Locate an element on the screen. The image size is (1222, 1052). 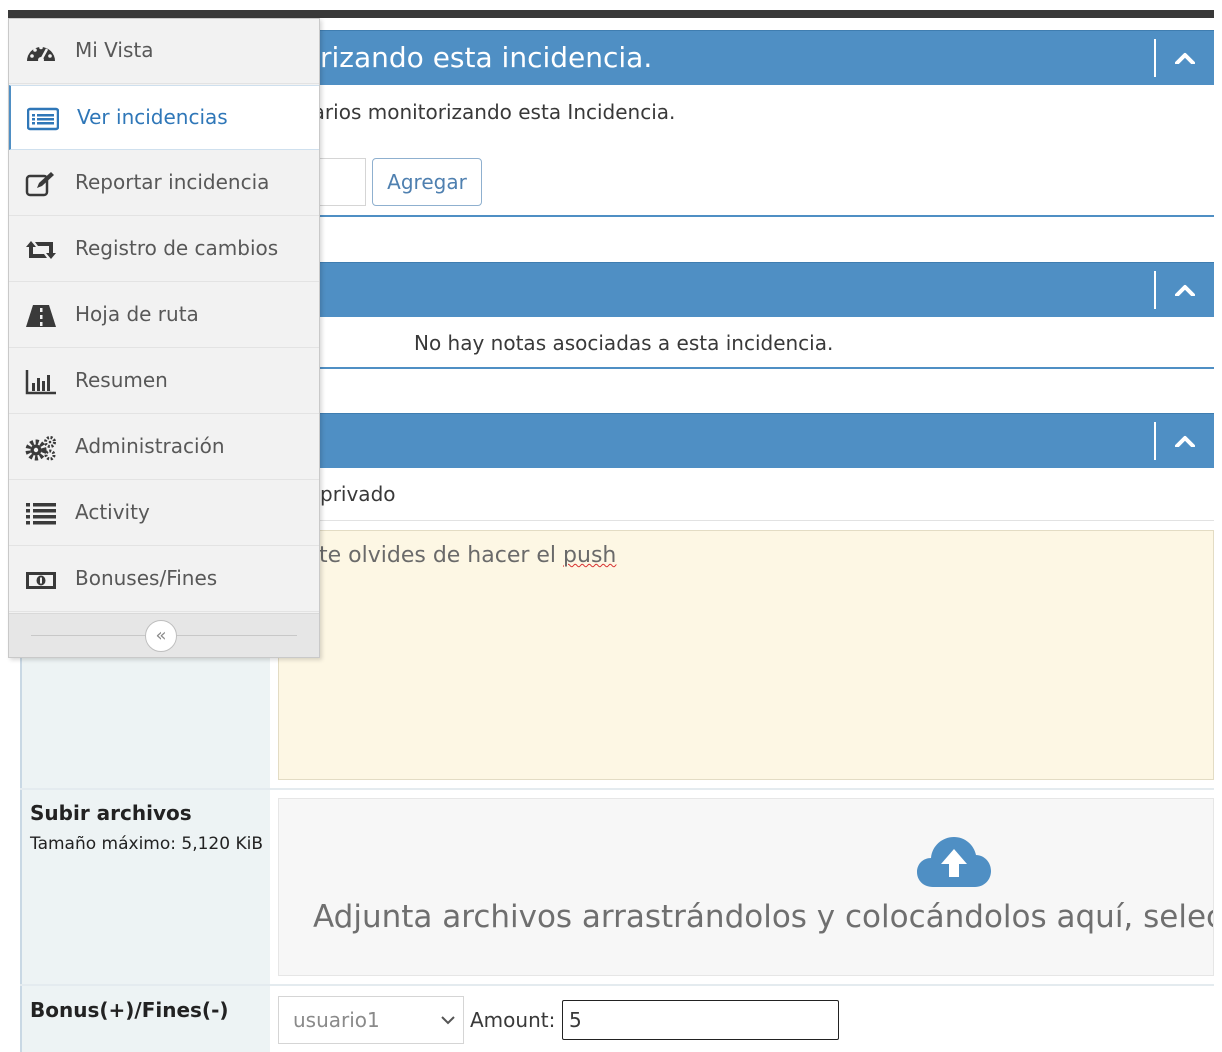
add-monitor-button: Agregar is located at coordinates (427, 182).